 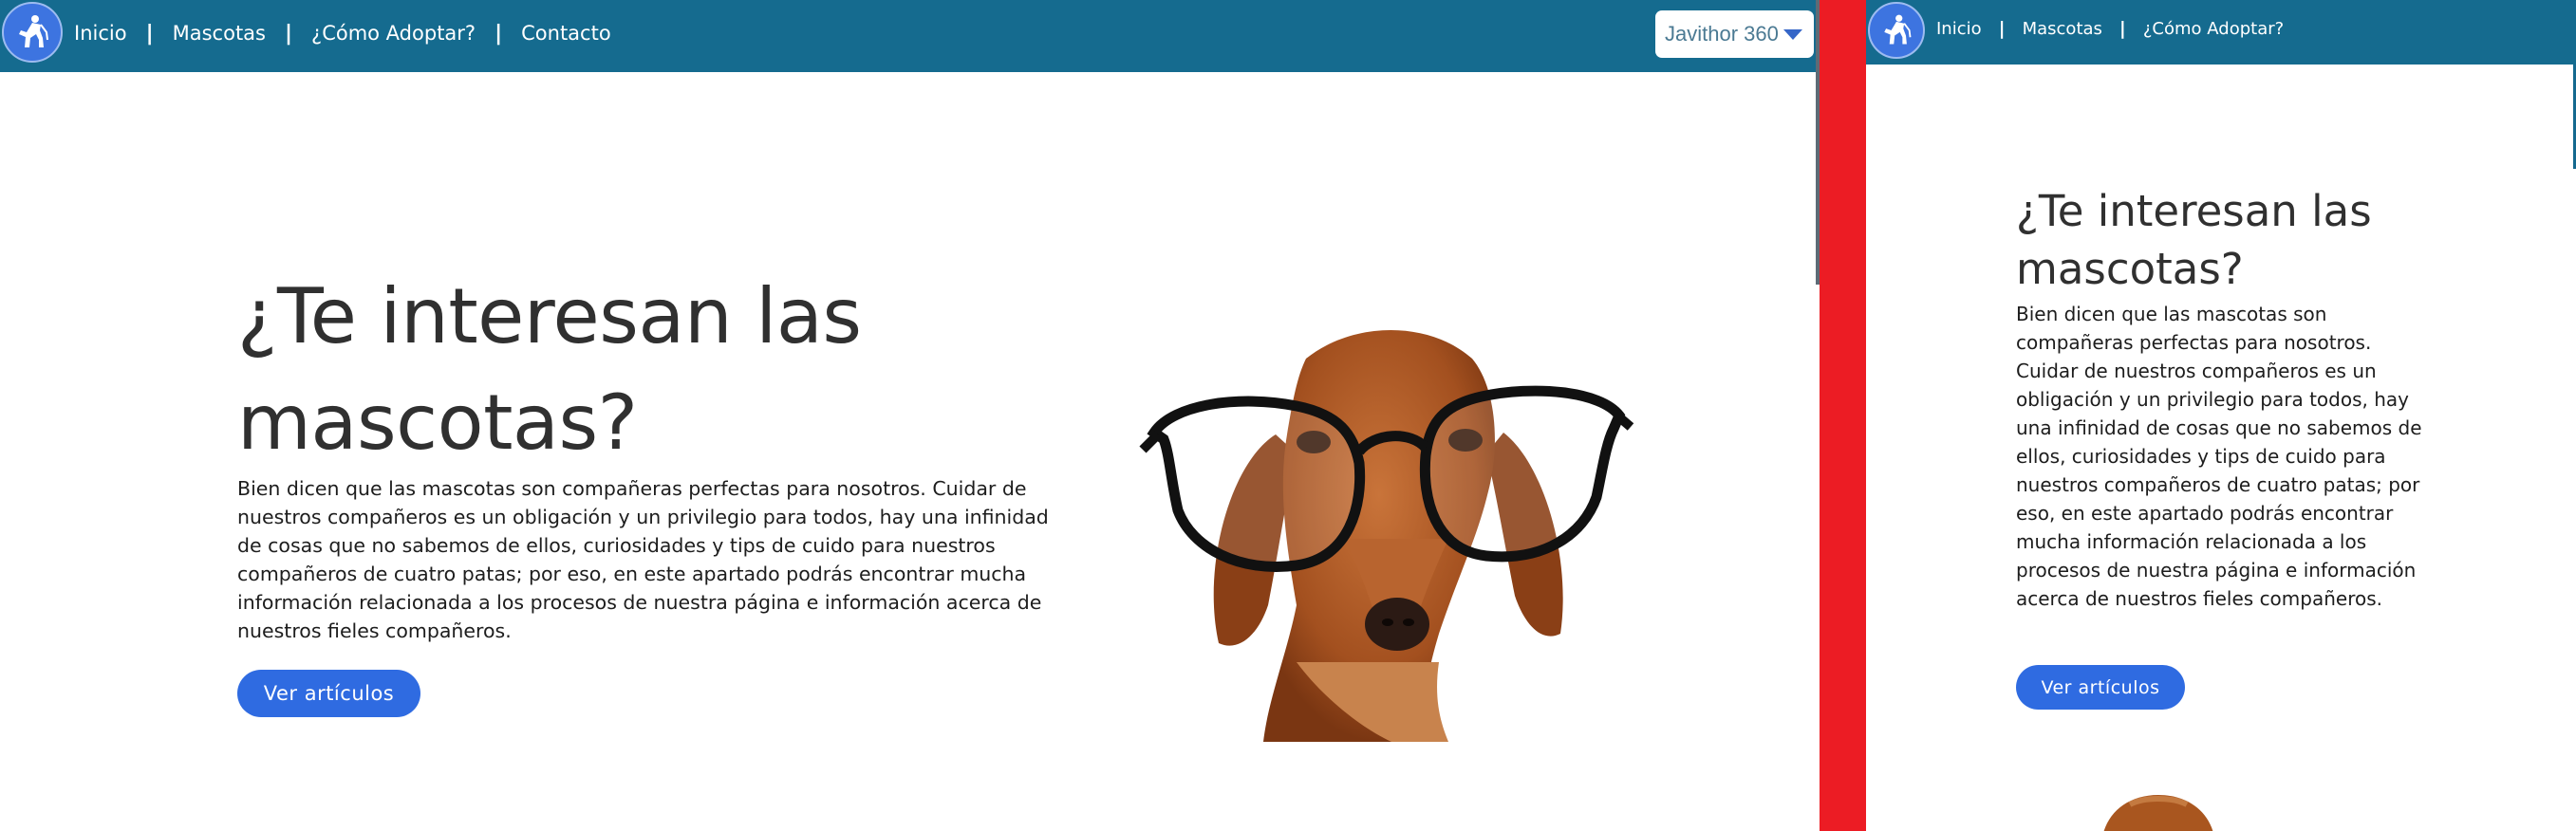 I want to click on caret-down-icon, so click(x=1792, y=34).